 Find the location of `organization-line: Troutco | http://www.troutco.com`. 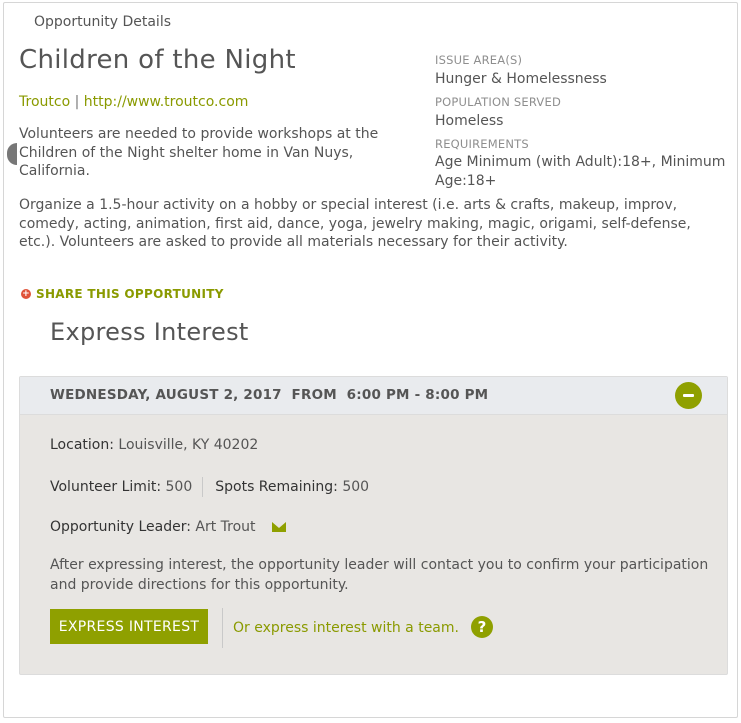

organization-line: Troutco | http://www.troutco.com is located at coordinates (133, 102).